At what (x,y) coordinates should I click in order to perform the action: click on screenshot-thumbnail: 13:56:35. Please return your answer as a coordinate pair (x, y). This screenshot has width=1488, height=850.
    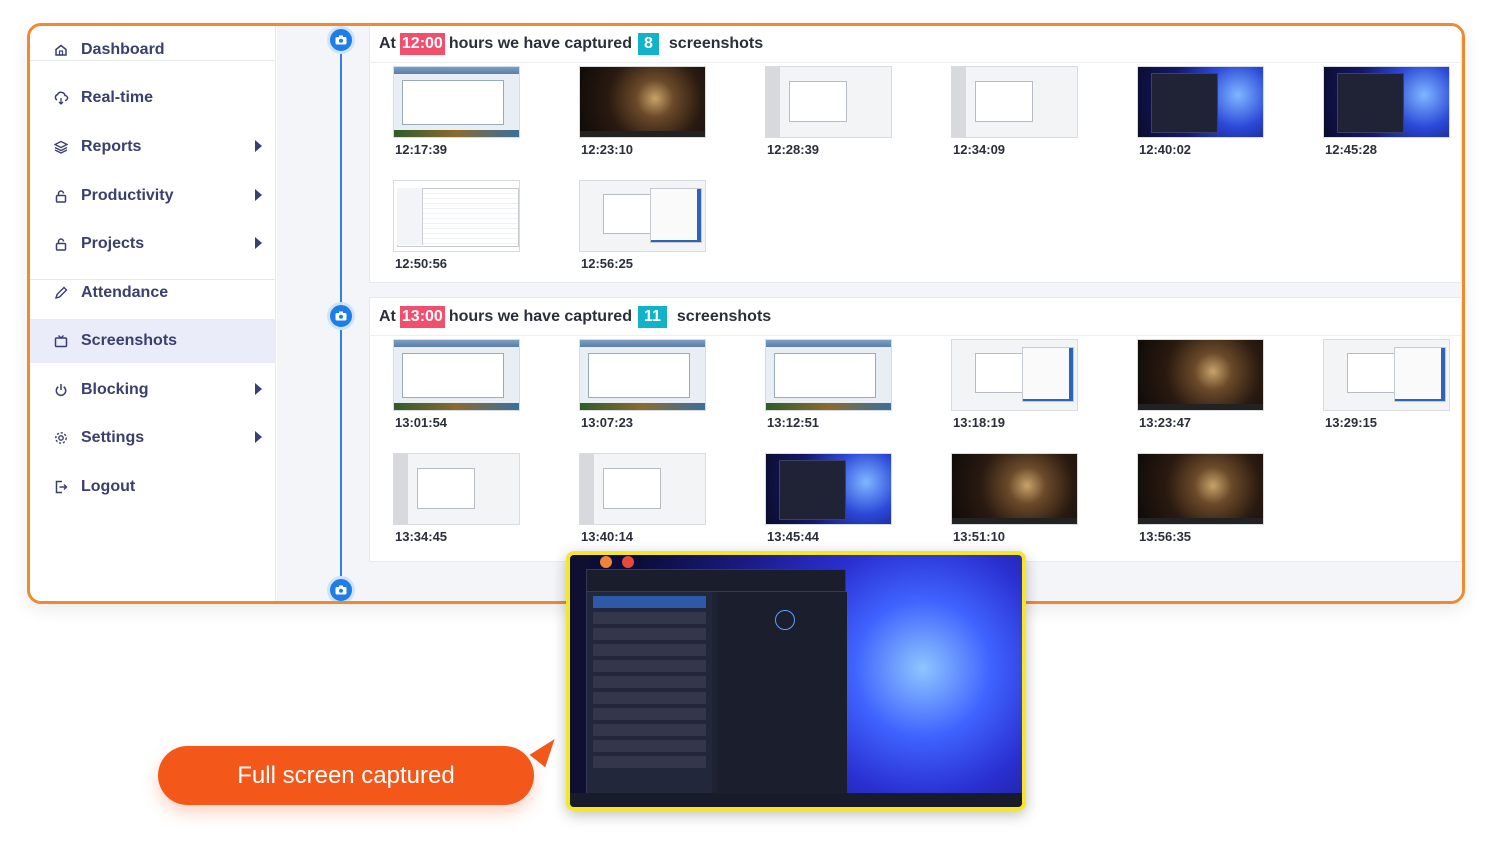
    Looking at the image, I should click on (1202, 498).